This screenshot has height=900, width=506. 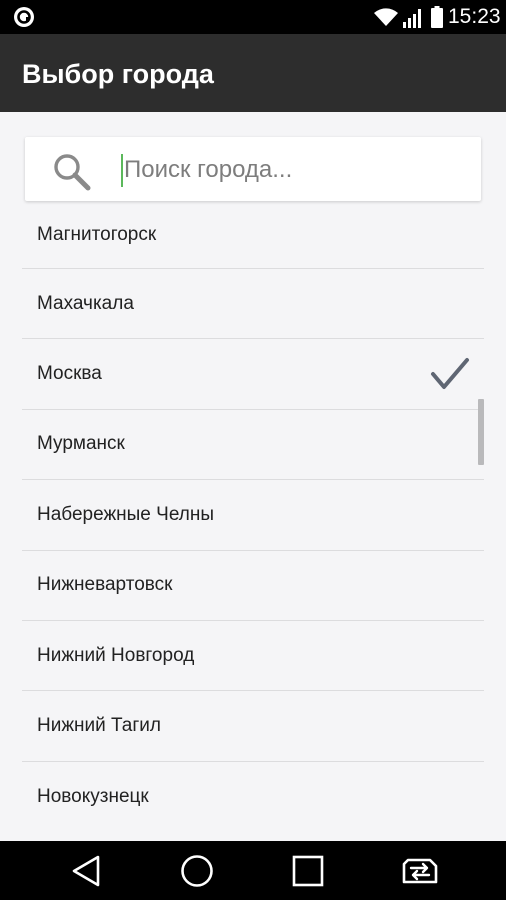 What do you see at coordinates (294, 170) in the screenshot?
I see `search-input` at bounding box center [294, 170].